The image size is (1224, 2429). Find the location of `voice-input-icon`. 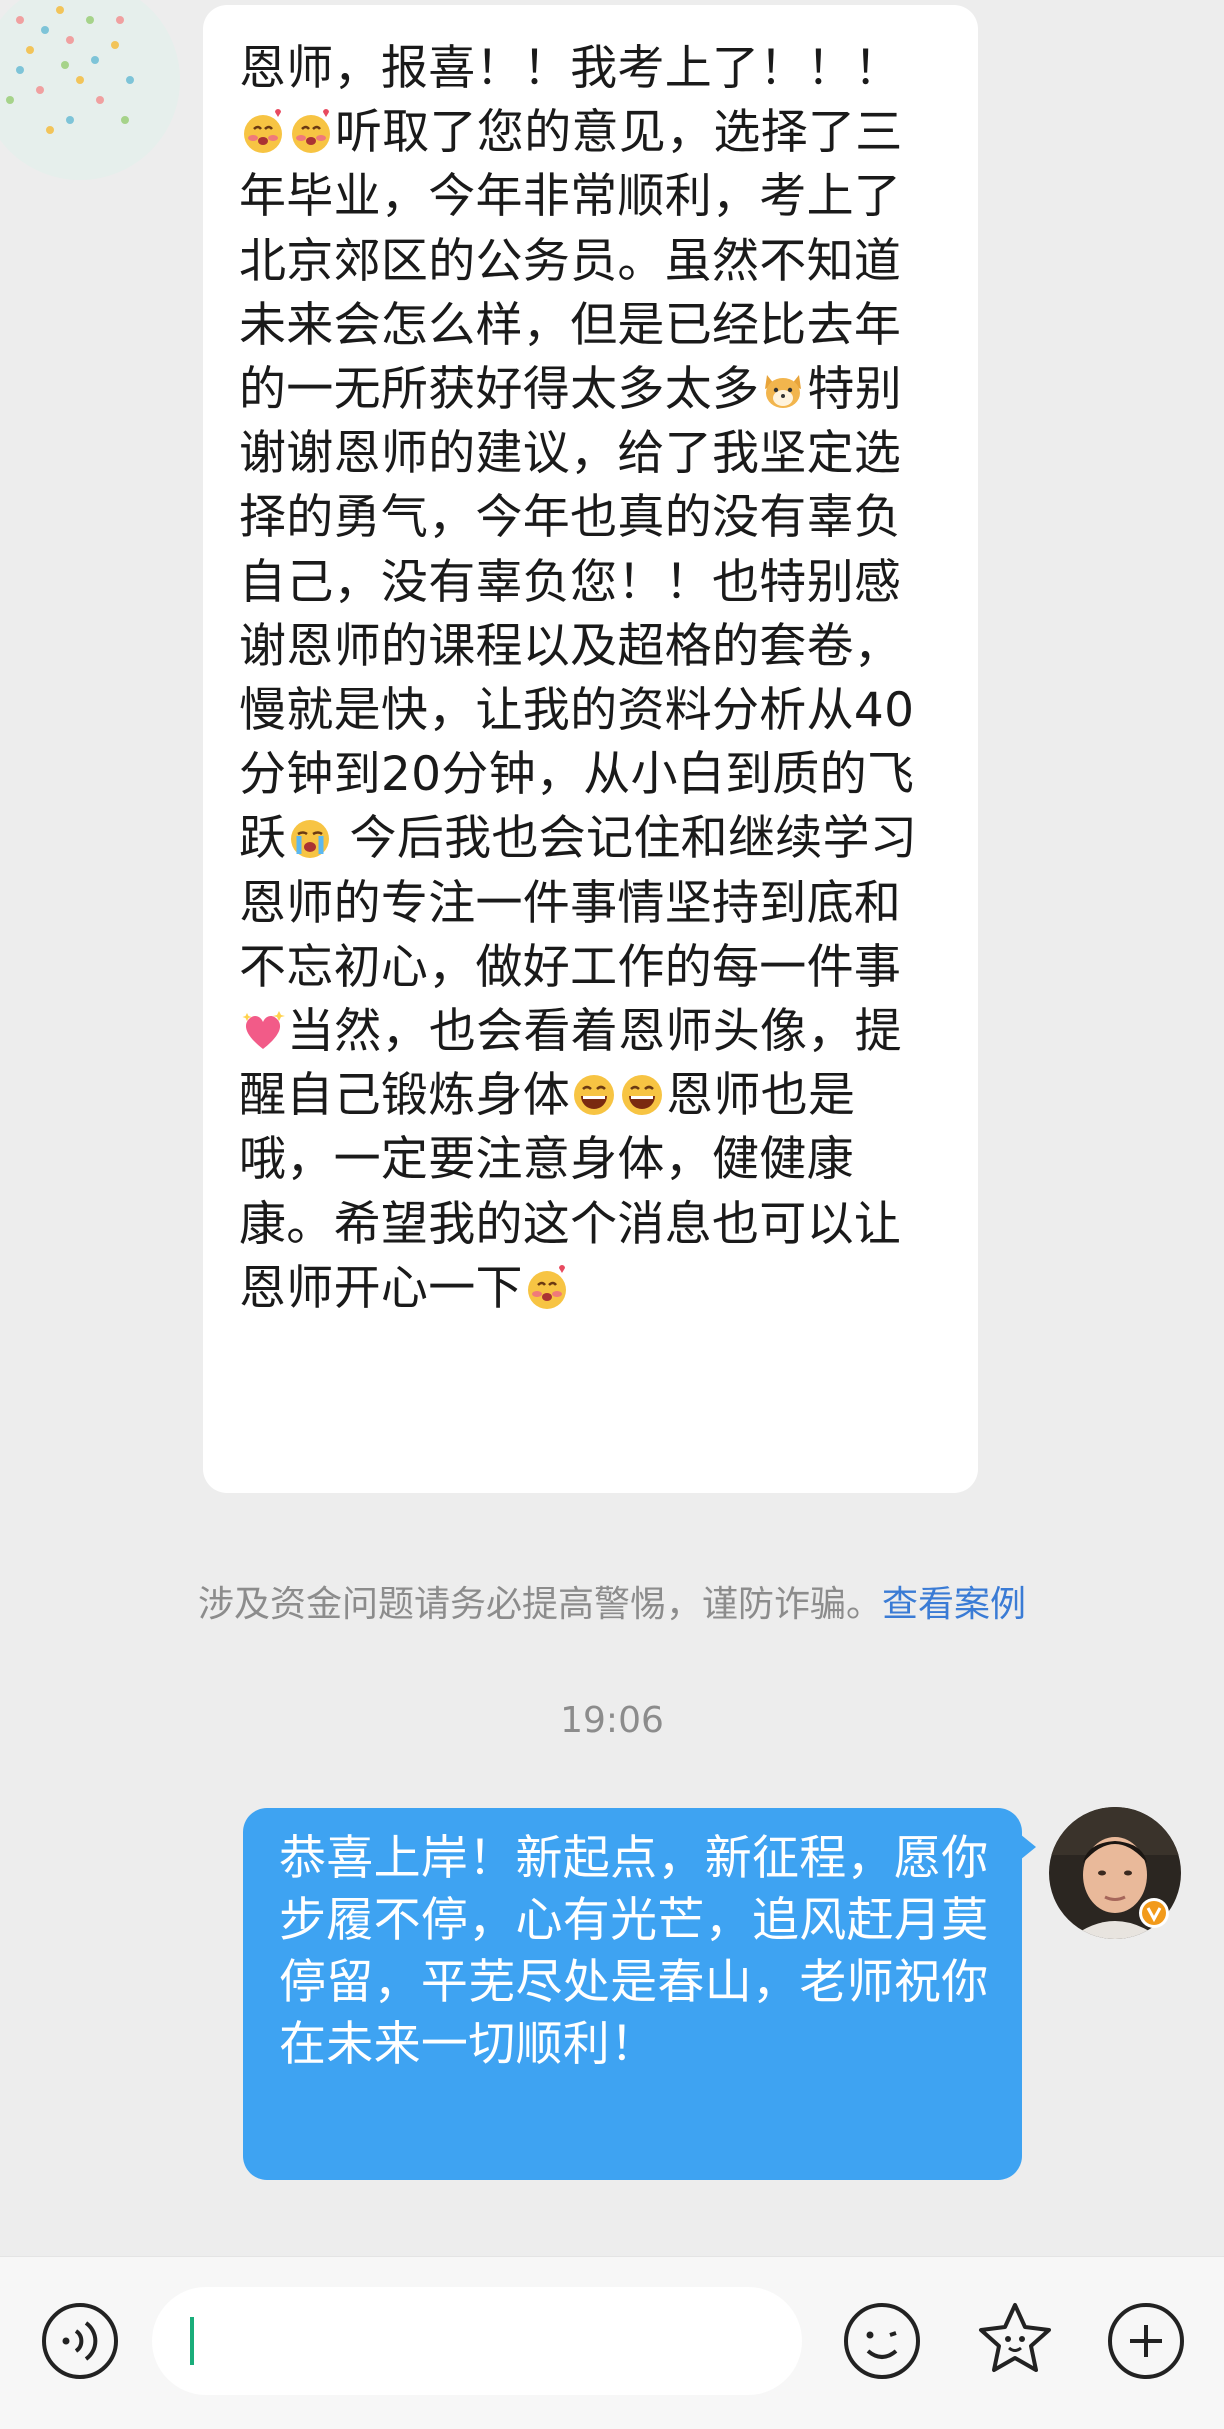

voice-input-icon is located at coordinates (80, 2341).